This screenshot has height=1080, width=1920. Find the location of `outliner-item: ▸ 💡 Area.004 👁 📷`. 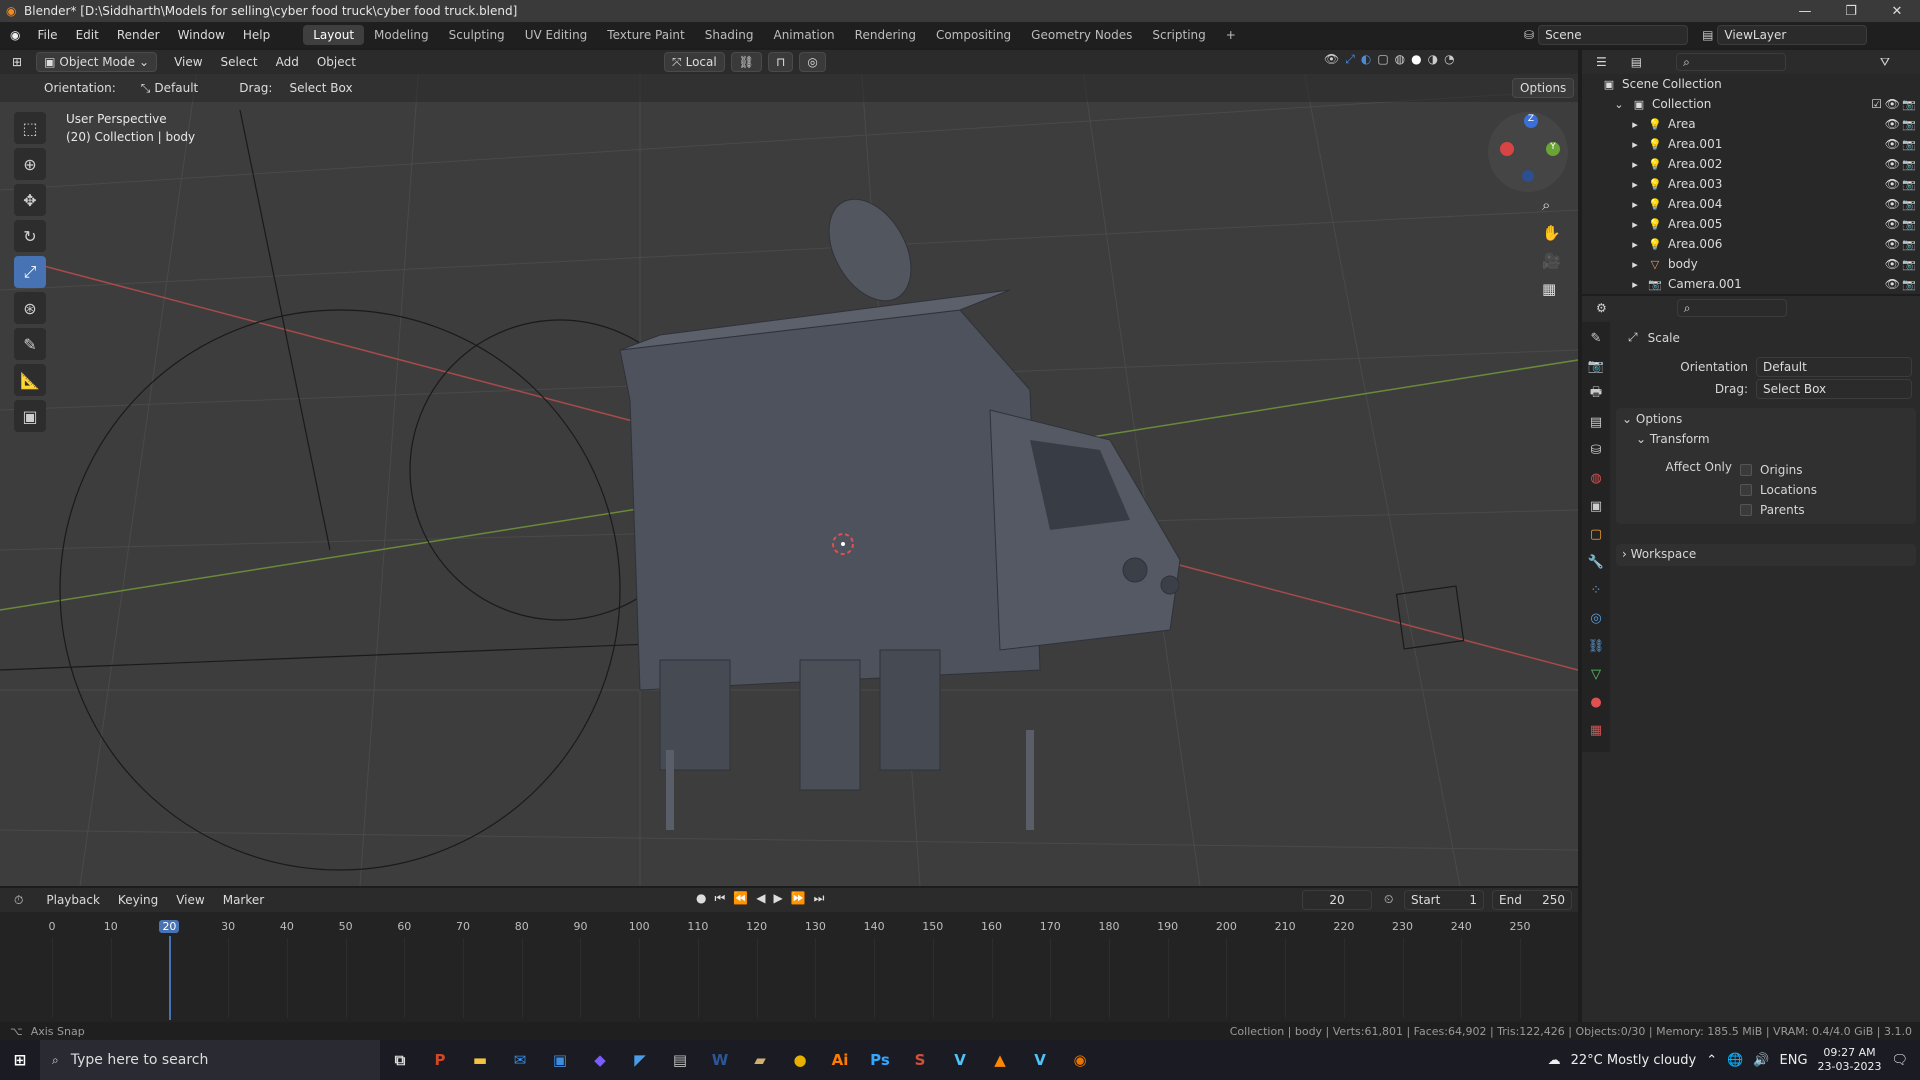

outliner-item: ▸ 💡 Area.004 👁 📷 is located at coordinates (1751, 204).